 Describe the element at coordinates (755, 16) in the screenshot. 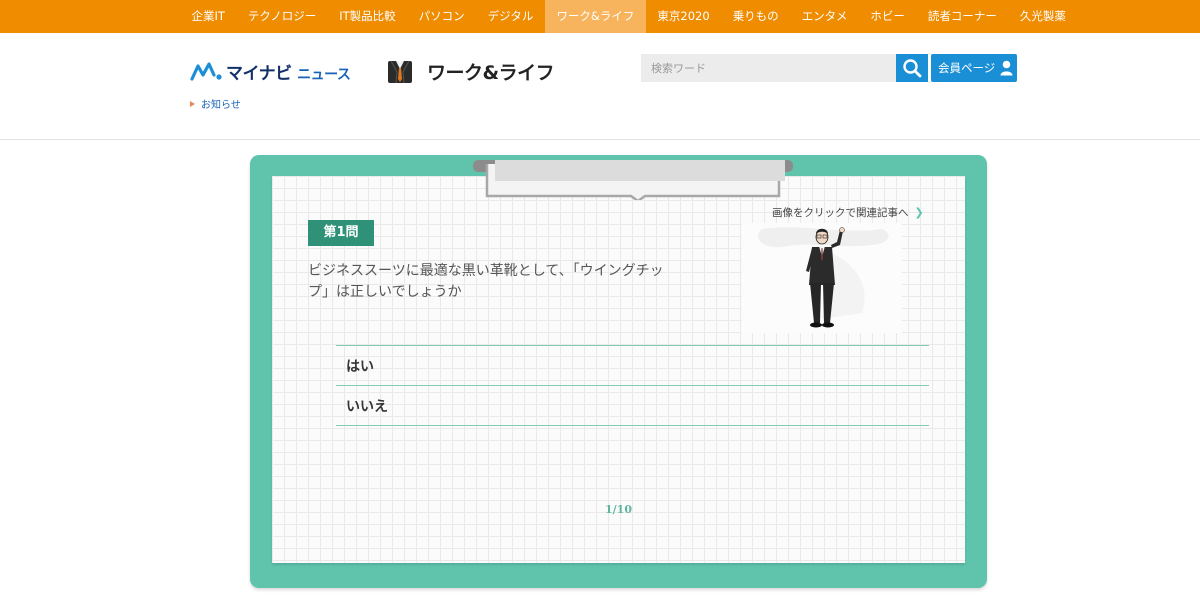

I see `nav-item: 乗りもの` at that location.